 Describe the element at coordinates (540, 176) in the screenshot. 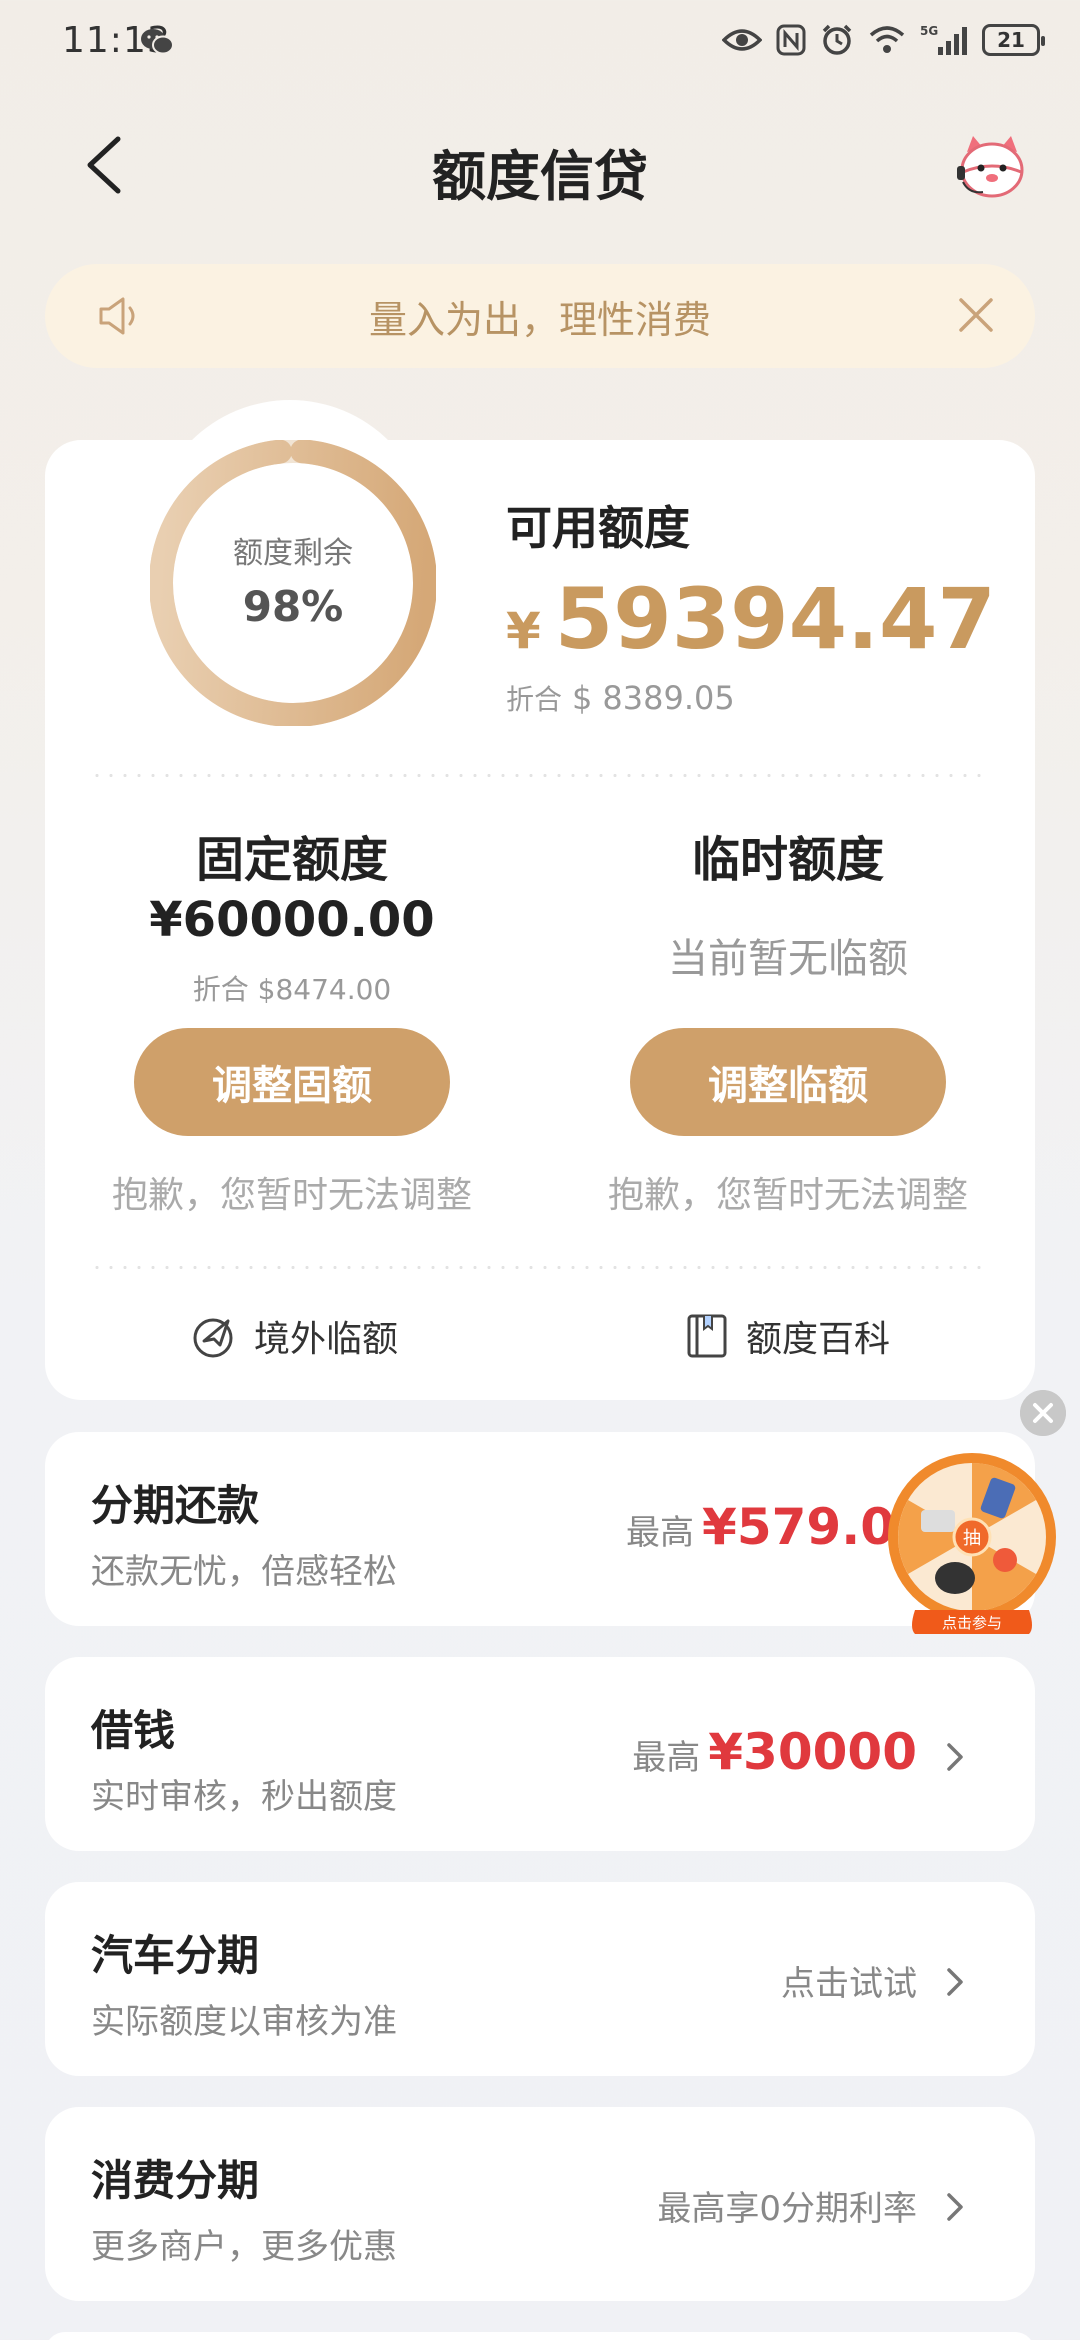

I see `page-title: 额度信贷` at that location.